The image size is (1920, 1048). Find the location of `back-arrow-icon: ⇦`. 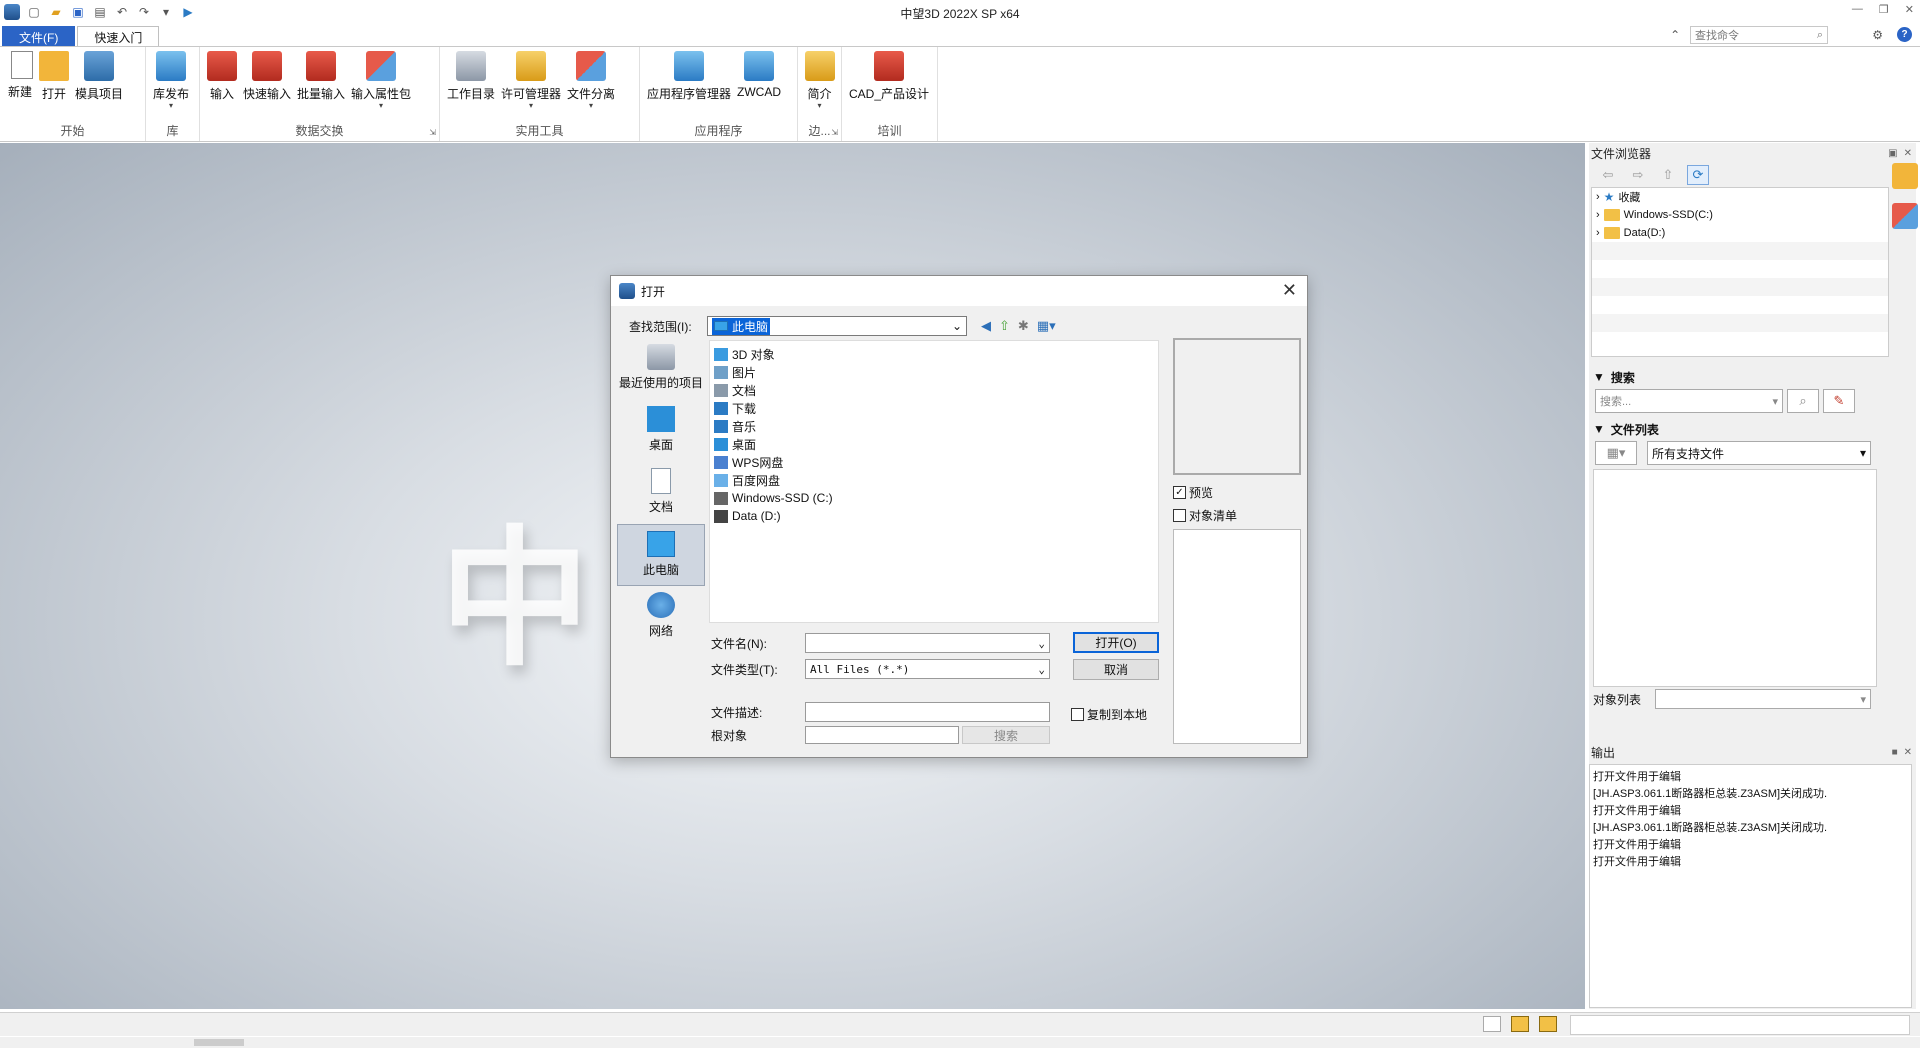

back-arrow-icon: ⇦ is located at coordinates (1608, 175).